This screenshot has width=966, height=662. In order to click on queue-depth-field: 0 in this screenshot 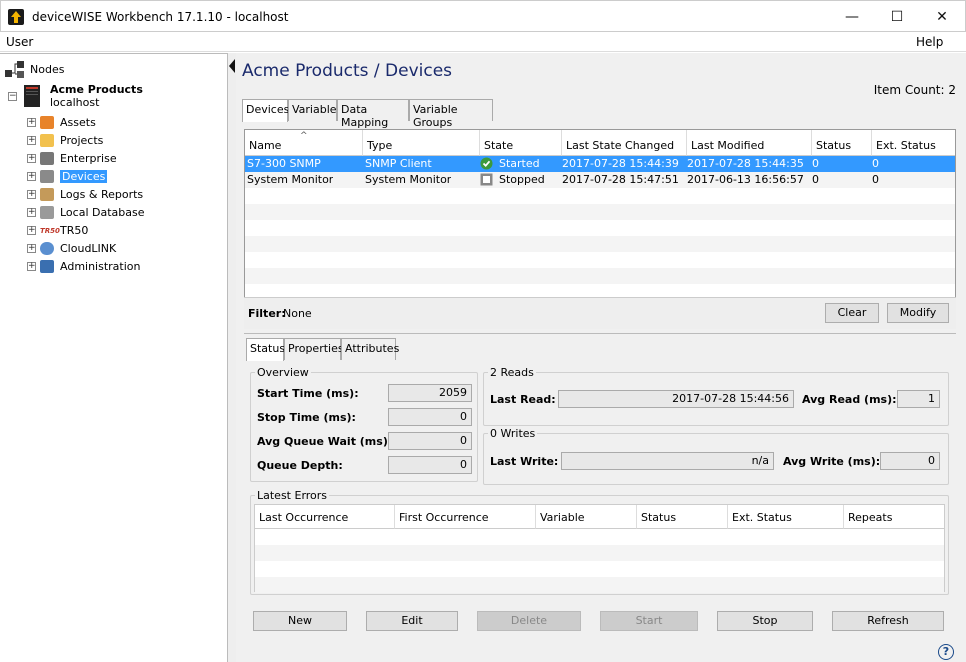, I will do `click(430, 465)`.